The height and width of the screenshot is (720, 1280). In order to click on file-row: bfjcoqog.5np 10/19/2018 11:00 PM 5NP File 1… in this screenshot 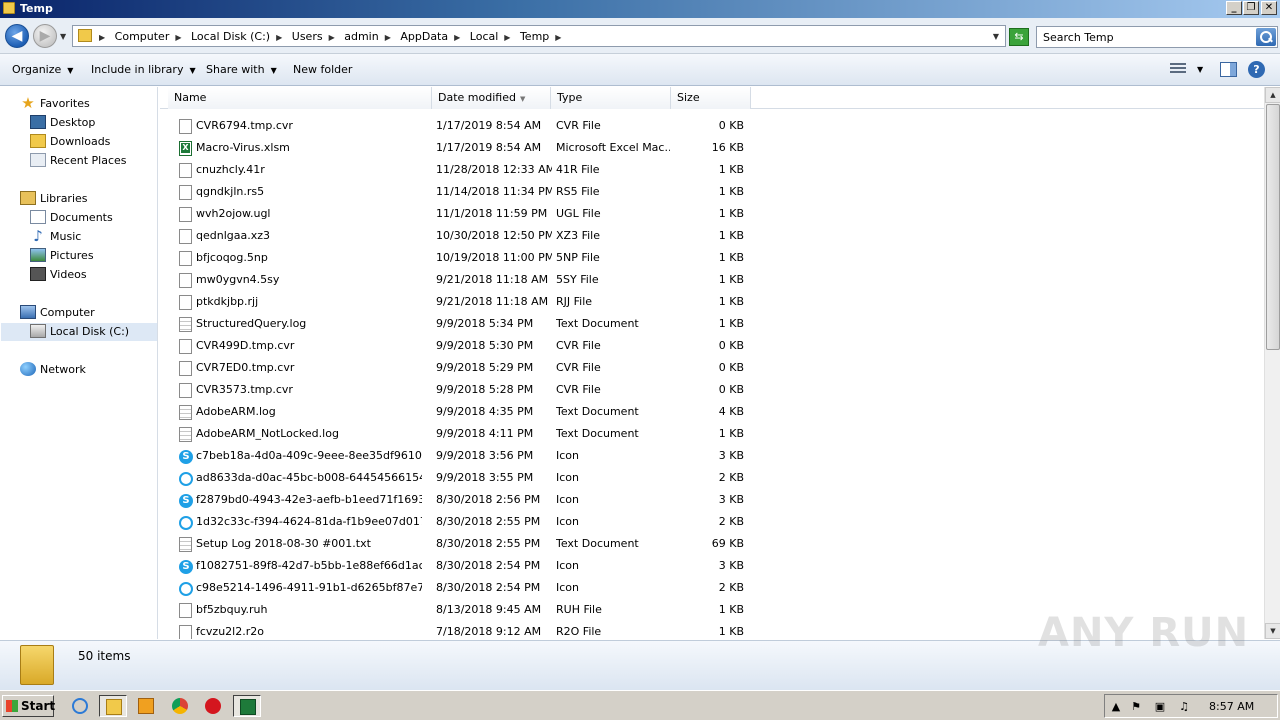, I will do `click(712, 258)`.